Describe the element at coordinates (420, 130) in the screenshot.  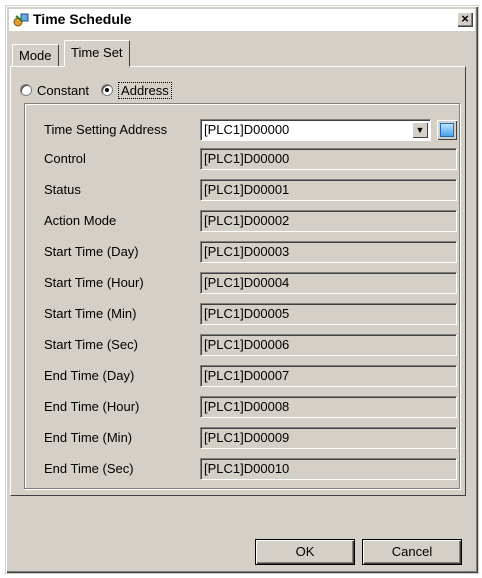
I see `chevron-down-icon: ▼` at that location.